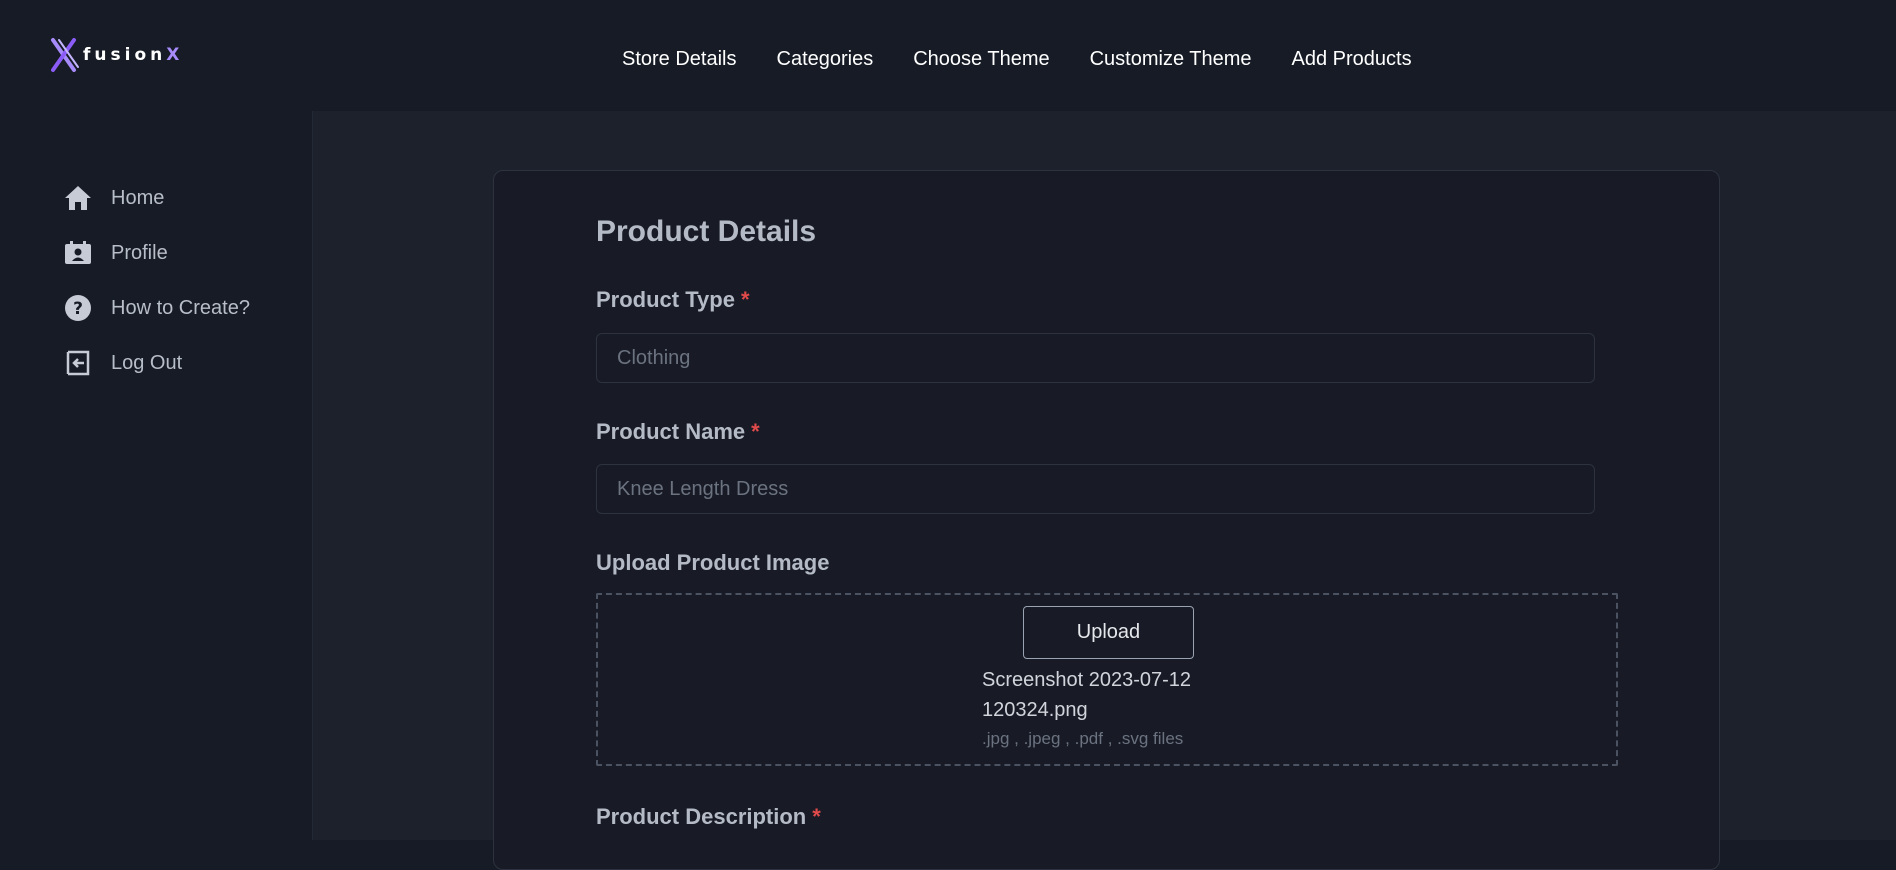  Describe the element at coordinates (156, 475) in the screenshot. I see `sidebar: Home Profile ? How to Create? Log Out` at that location.